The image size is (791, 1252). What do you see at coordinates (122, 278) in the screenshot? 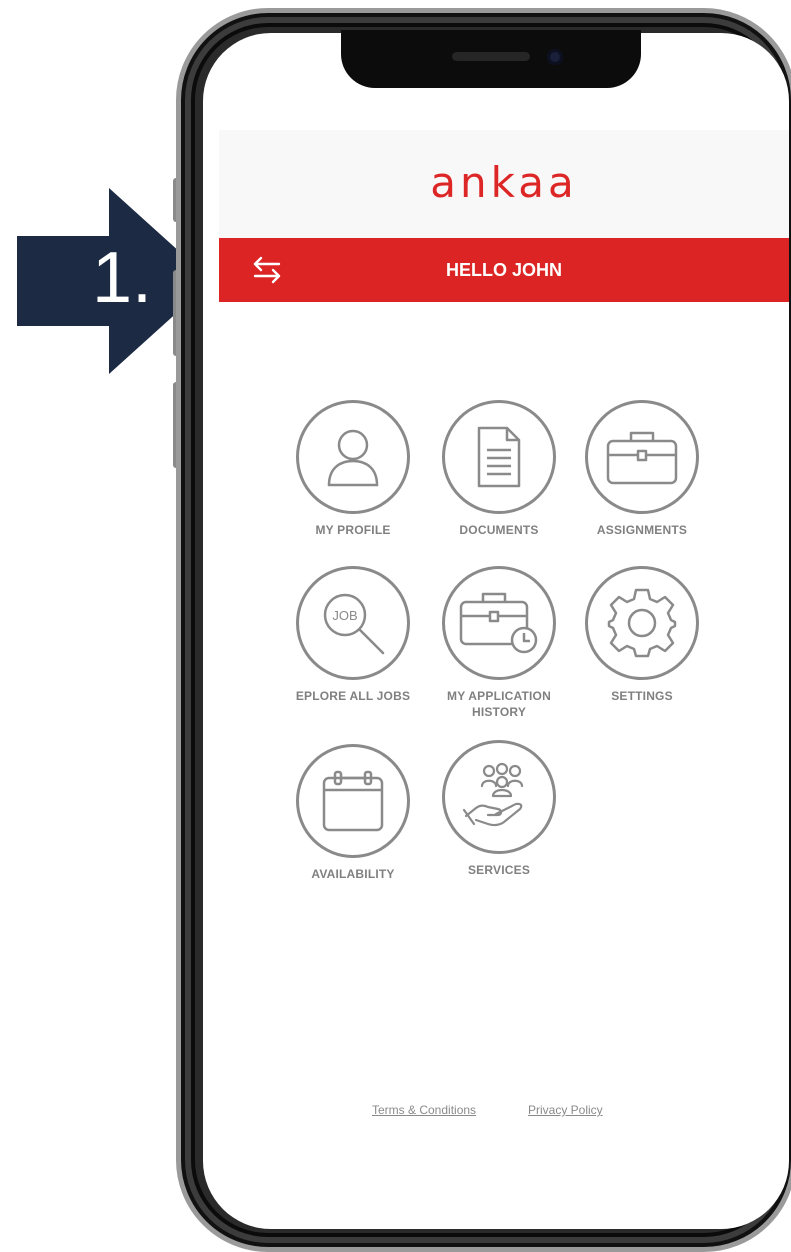
I see `callout-number: 1.` at bounding box center [122, 278].